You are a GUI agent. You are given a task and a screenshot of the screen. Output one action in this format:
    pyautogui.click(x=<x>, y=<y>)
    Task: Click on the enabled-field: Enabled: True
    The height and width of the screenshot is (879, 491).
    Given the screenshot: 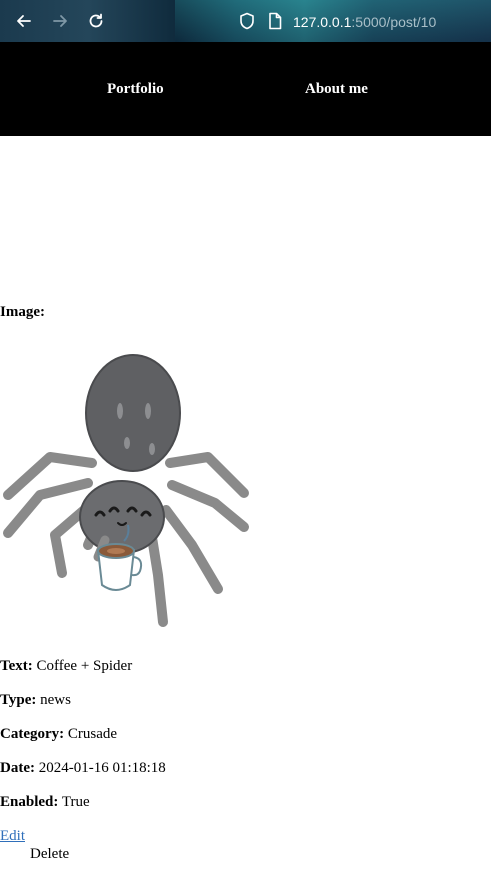 What is the action you would take?
    pyautogui.click(x=45, y=802)
    